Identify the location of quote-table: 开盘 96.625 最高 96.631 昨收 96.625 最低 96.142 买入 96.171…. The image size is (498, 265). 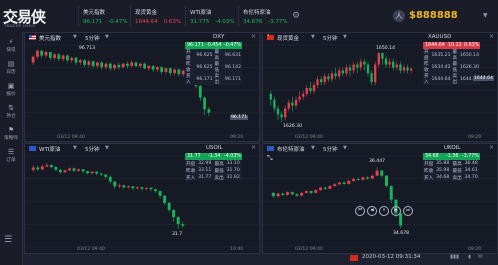
(213, 67).